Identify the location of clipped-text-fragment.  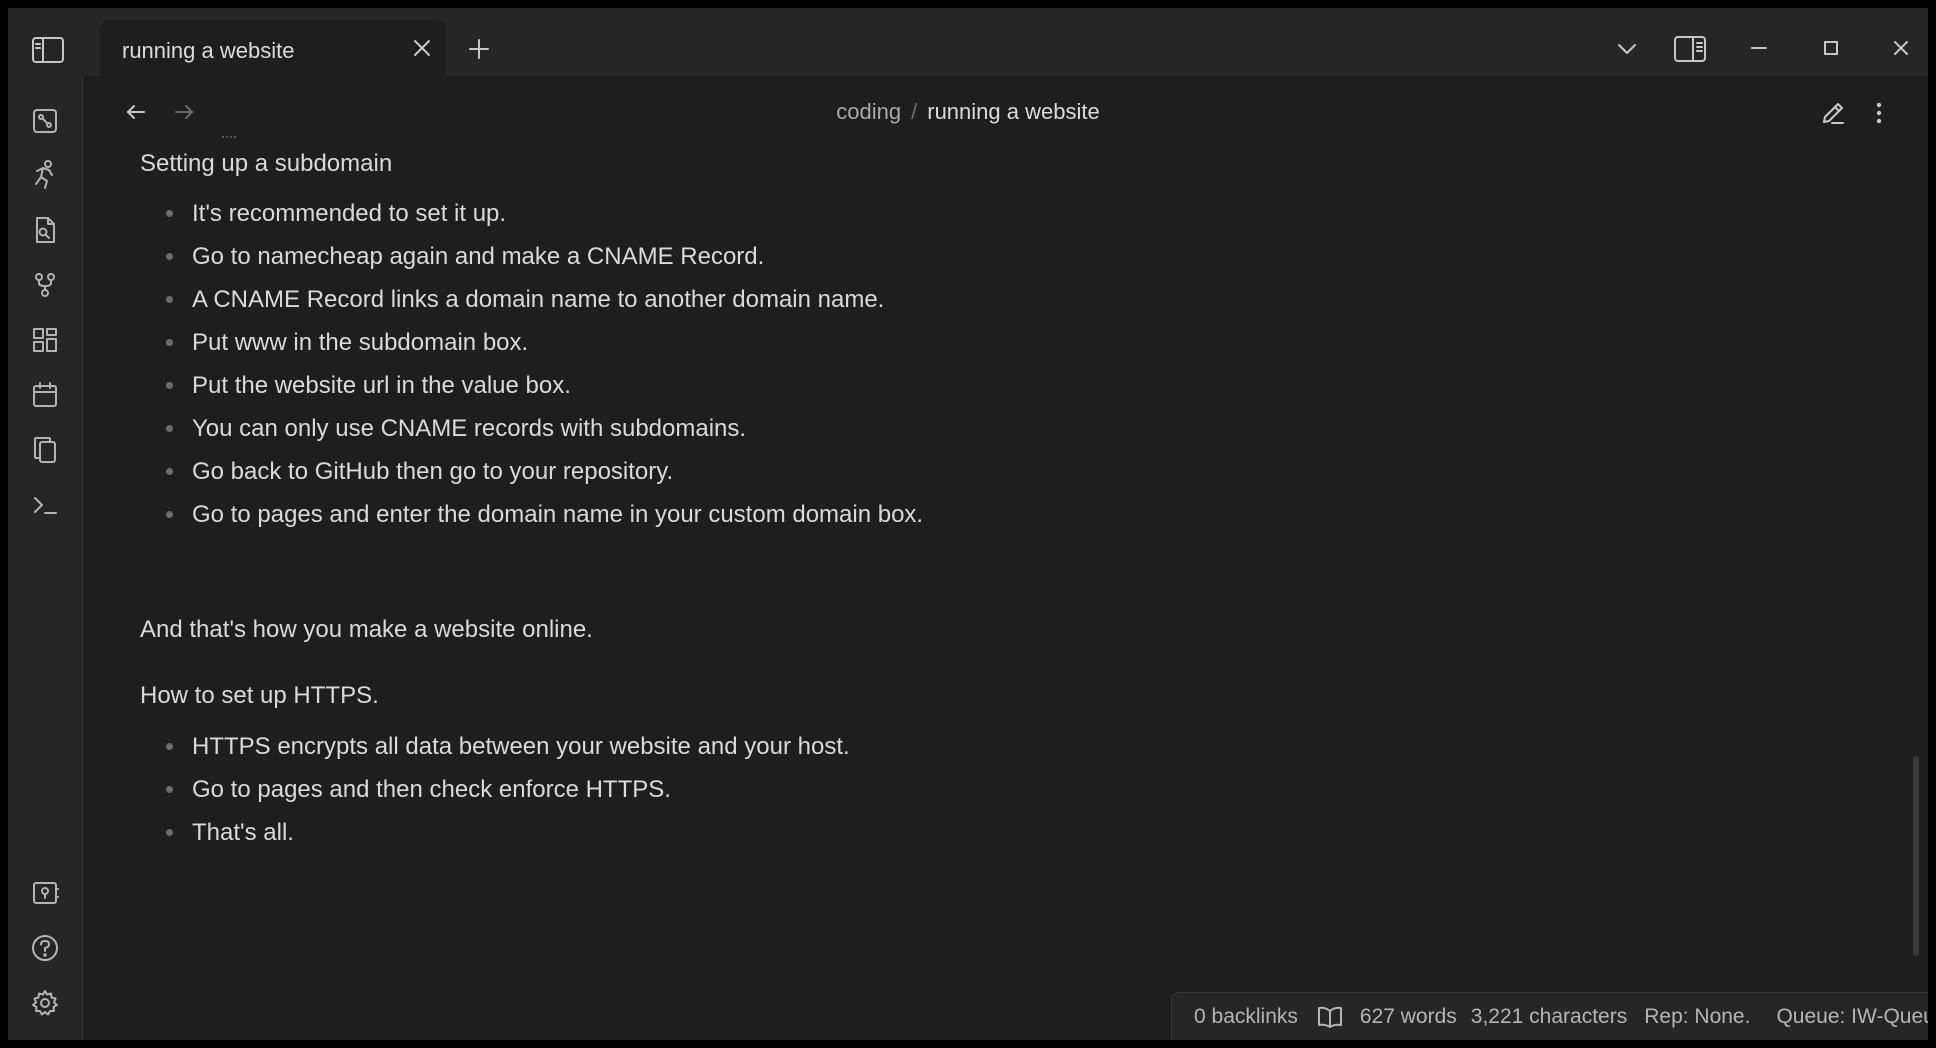
(229, 133).